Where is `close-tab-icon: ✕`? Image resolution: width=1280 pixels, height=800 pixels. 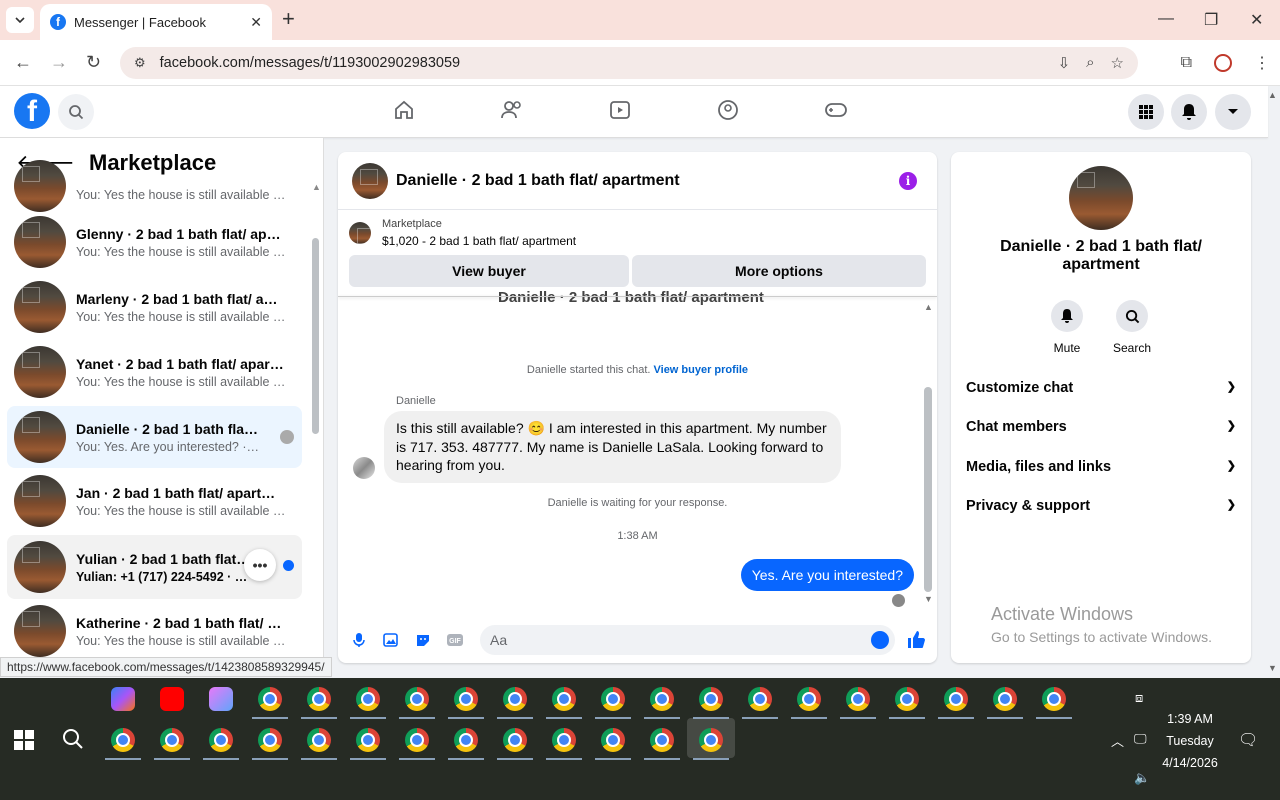 close-tab-icon: ✕ is located at coordinates (256, 22).